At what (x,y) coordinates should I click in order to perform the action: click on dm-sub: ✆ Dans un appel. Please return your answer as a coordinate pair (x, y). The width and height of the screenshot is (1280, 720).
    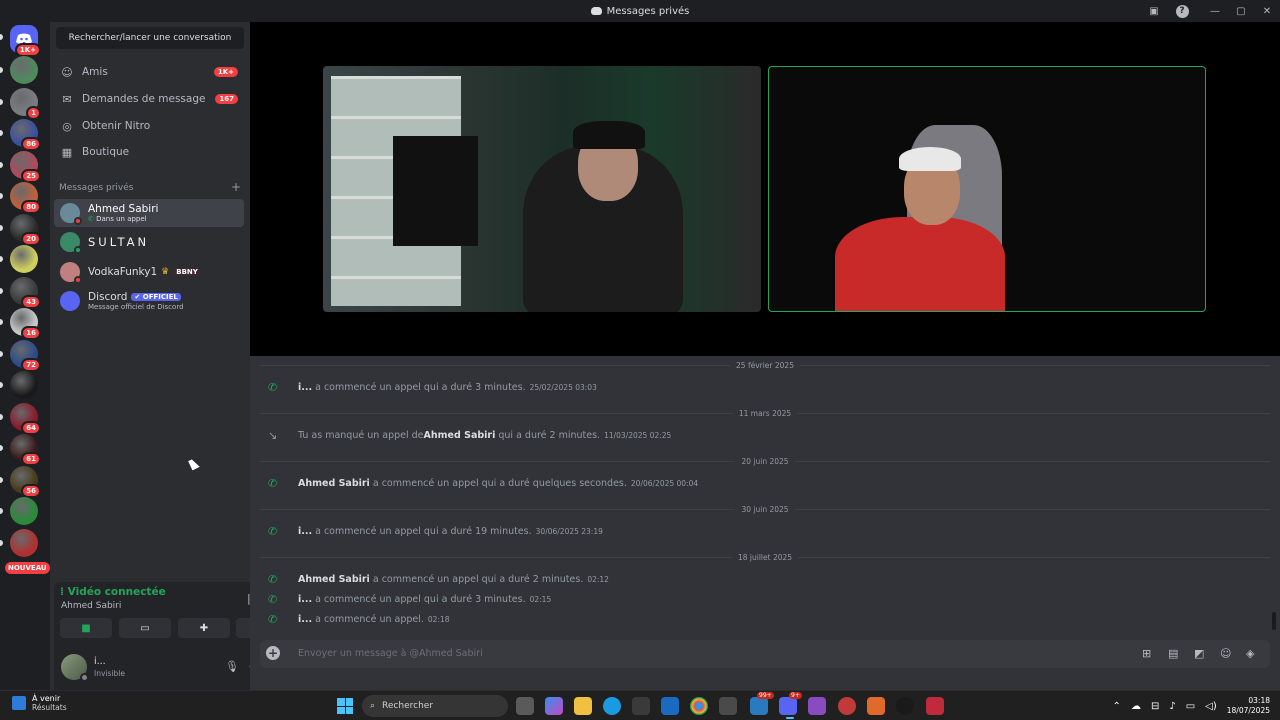
    Looking at the image, I should click on (123, 219).